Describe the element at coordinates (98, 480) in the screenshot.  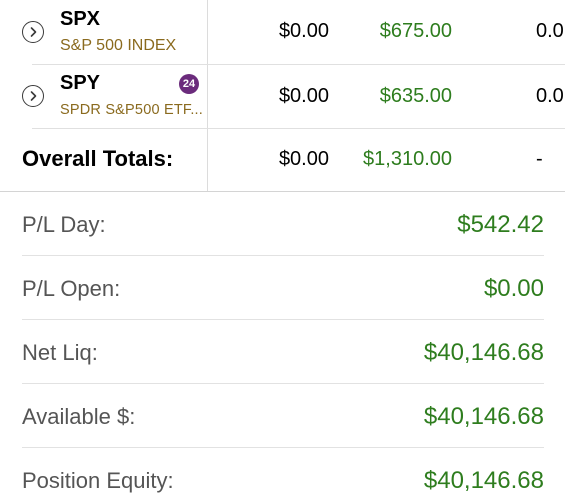
I see `summary-label: Position Equity:` at that location.